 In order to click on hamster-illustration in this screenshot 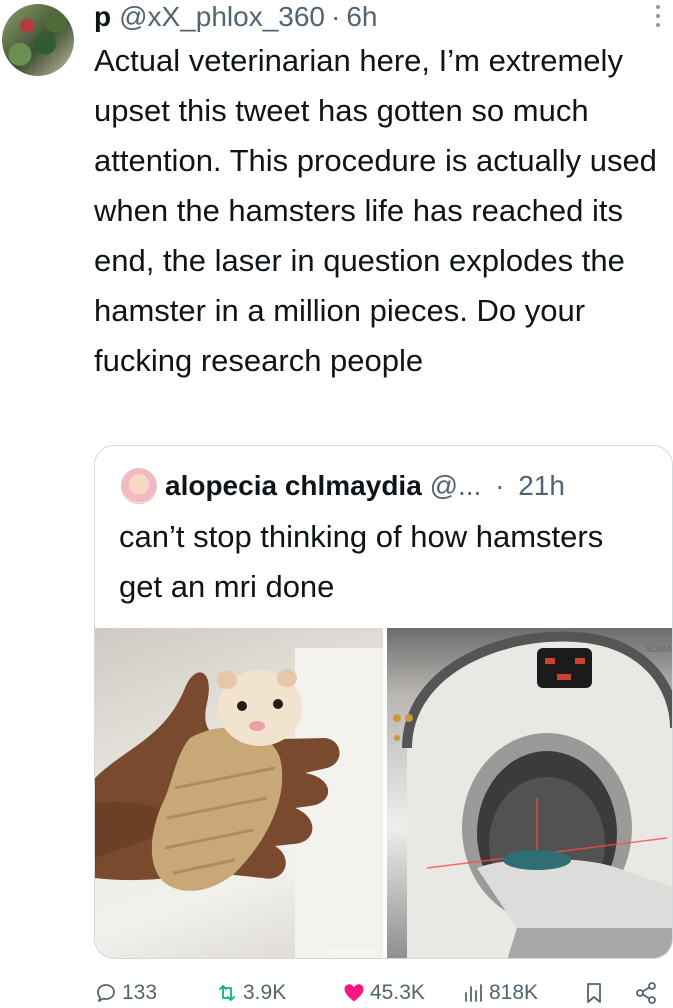, I will do `click(239, 793)`.